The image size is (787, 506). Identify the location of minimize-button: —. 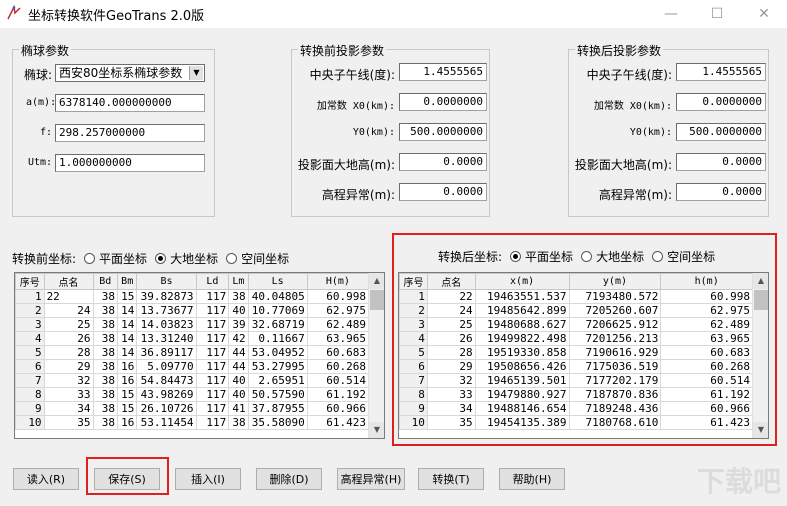
(671, 14).